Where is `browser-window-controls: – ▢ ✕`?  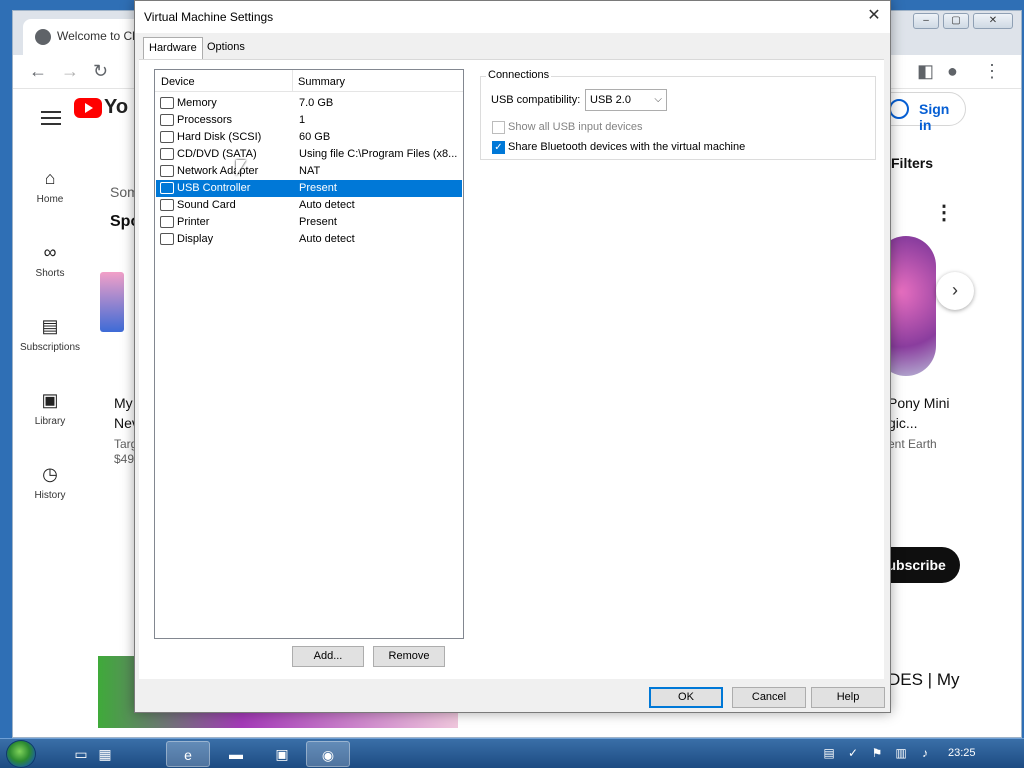 browser-window-controls: – ▢ ✕ is located at coordinates (963, 21).